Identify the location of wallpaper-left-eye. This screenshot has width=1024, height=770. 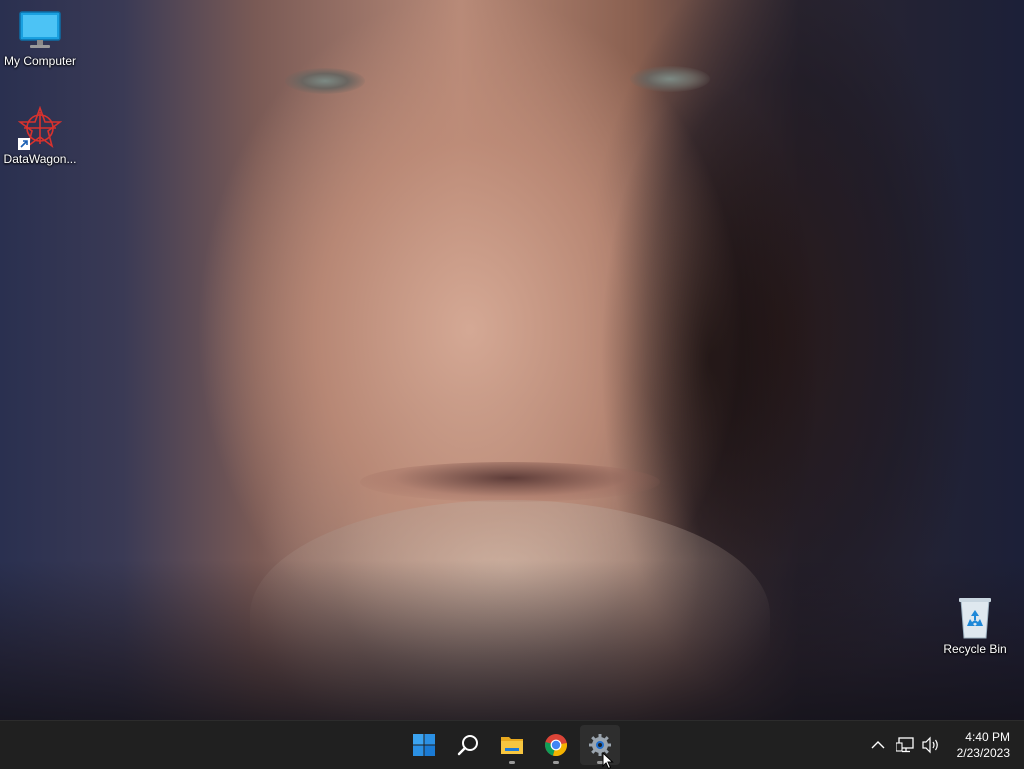
(325, 81).